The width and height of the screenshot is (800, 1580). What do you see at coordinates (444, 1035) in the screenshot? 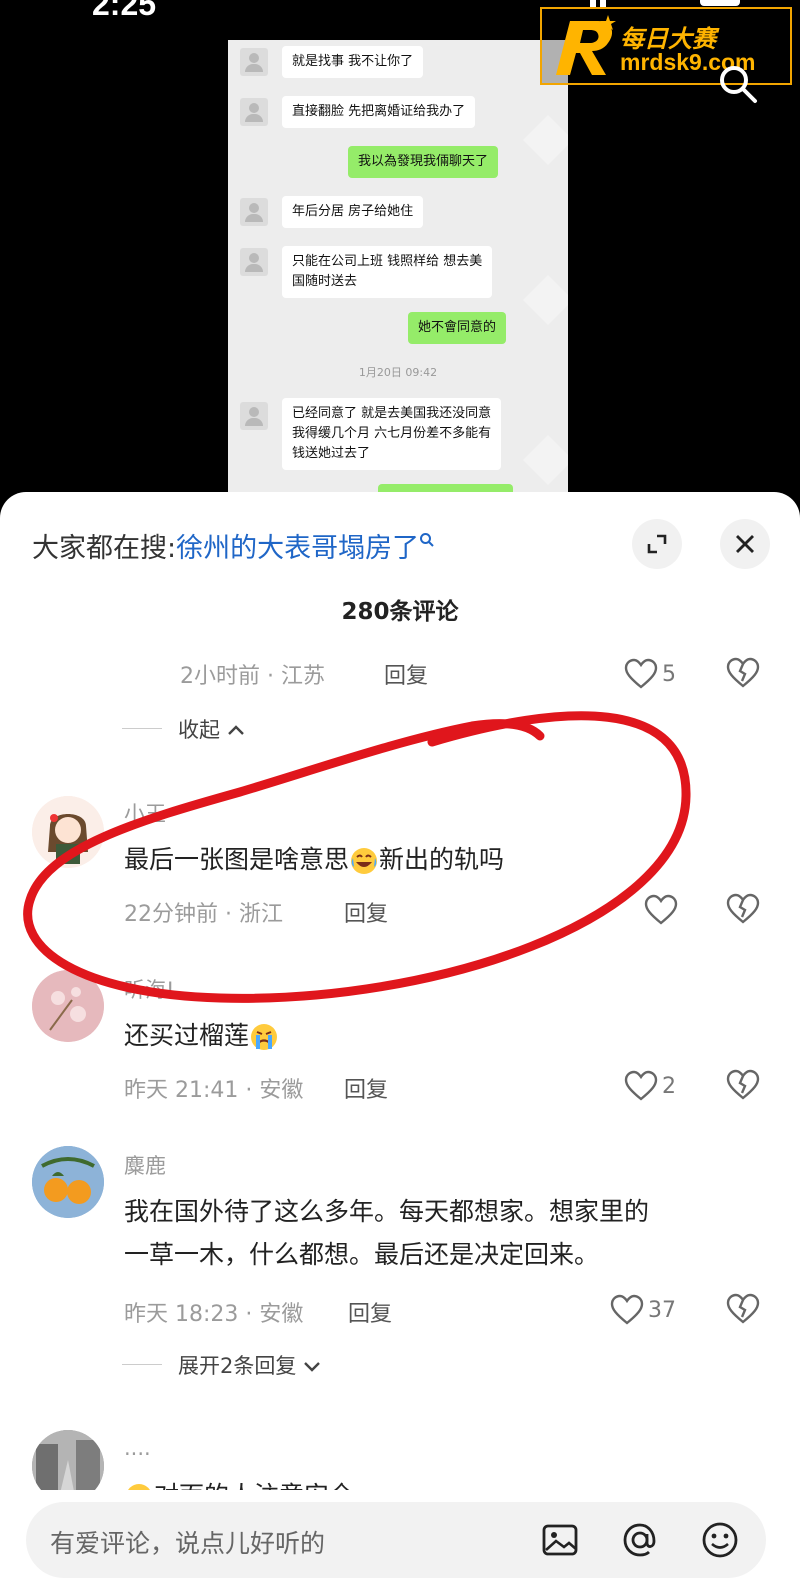
I see `comment-text: 还买过榴莲` at bounding box center [444, 1035].